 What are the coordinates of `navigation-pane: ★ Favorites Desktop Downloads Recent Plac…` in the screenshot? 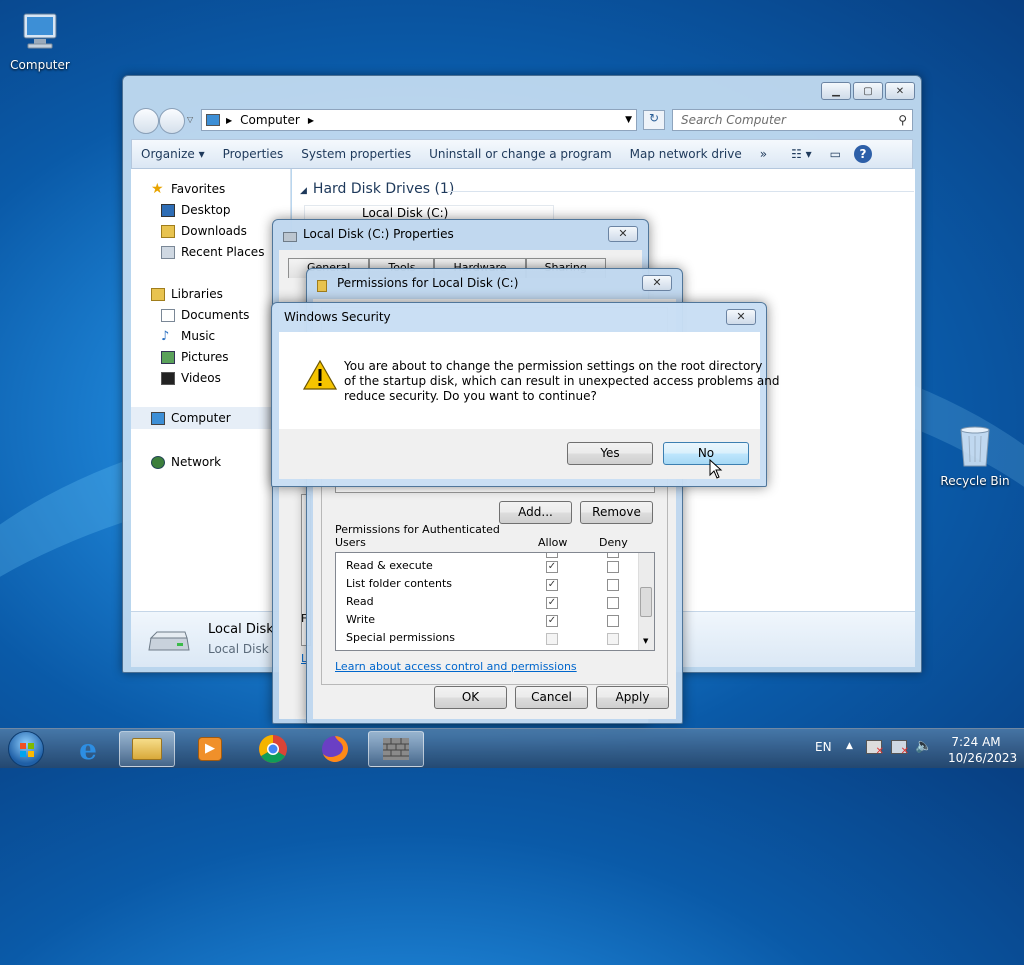 It's located at (211, 390).